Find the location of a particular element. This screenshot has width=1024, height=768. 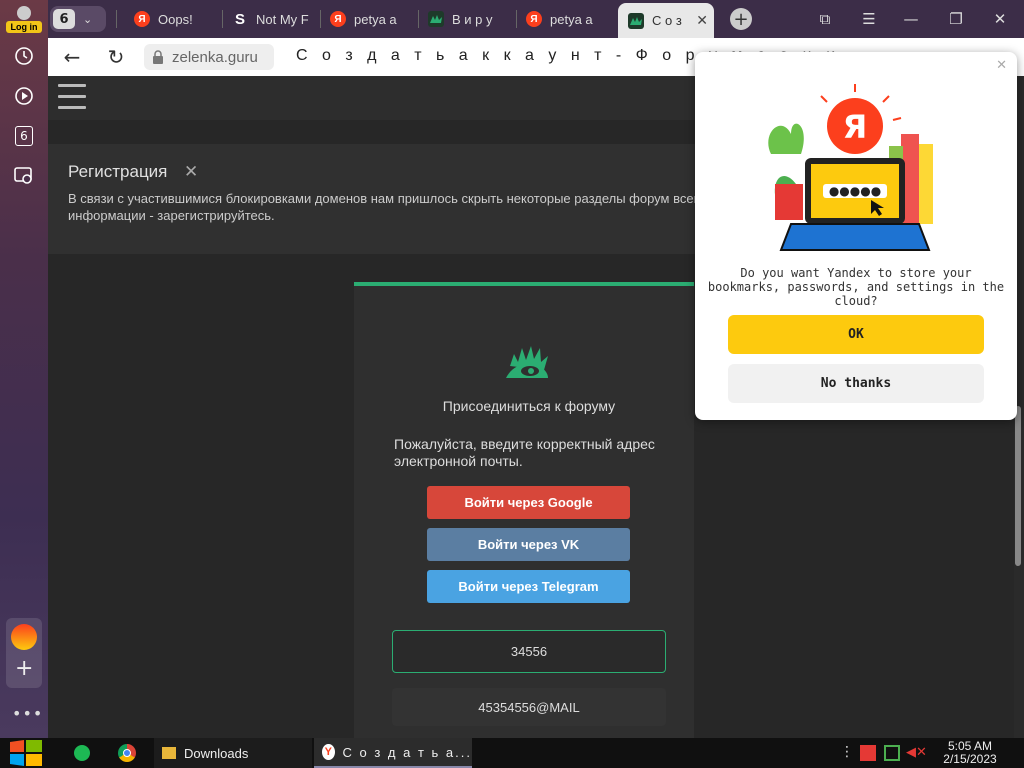

tab-oops: Я Oops! is located at coordinates (172, 19).